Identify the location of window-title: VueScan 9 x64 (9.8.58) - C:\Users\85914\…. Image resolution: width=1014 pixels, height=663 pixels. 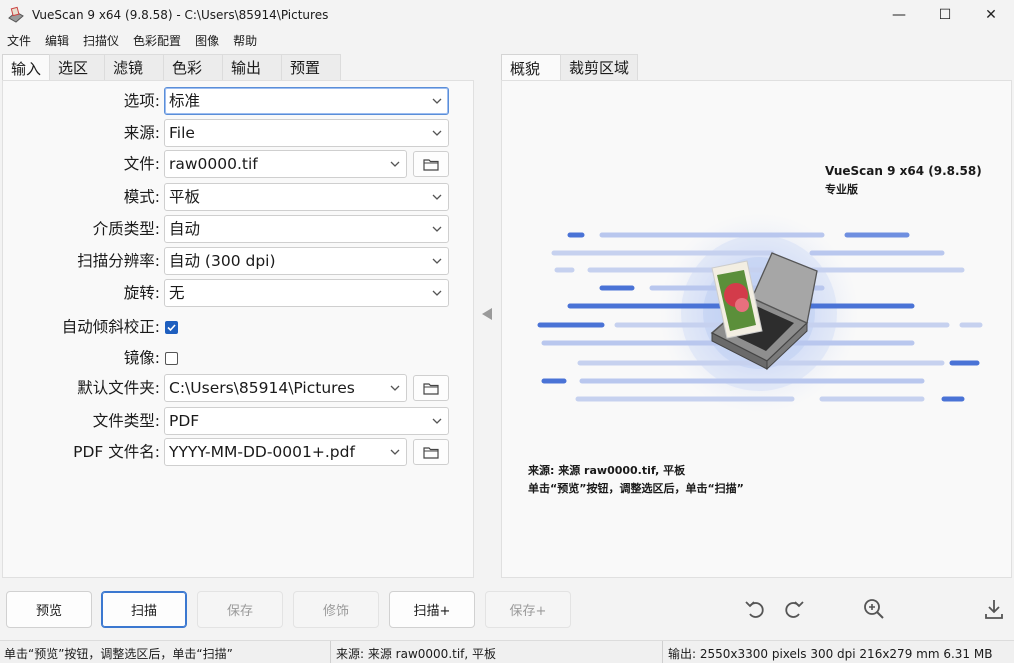
(180, 15).